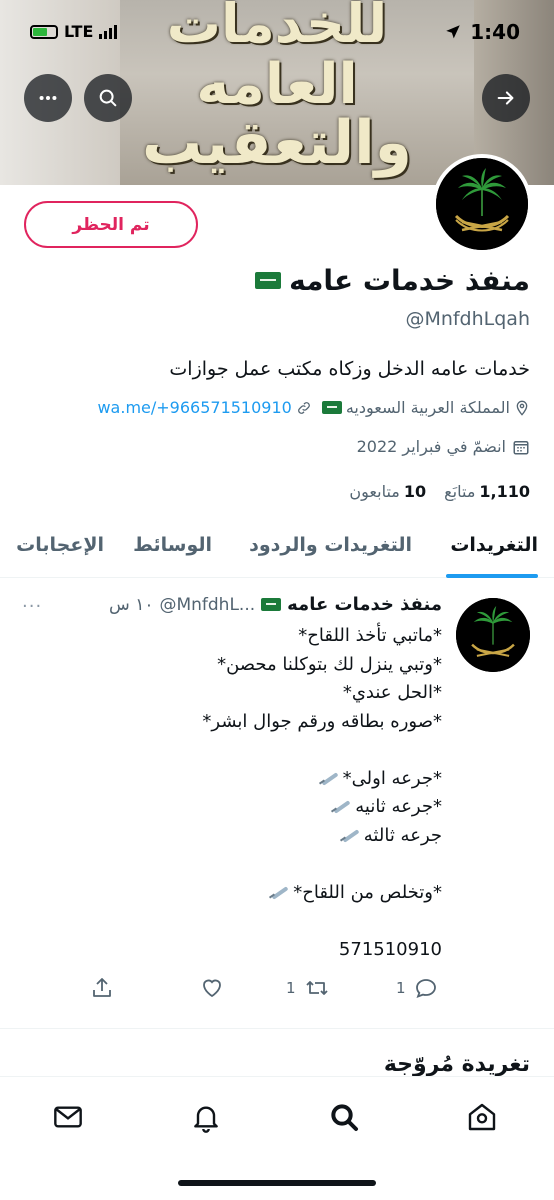 The height and width of the screenshot is (1200, 554). I want to click on mail-icon, so click(68, 1117).